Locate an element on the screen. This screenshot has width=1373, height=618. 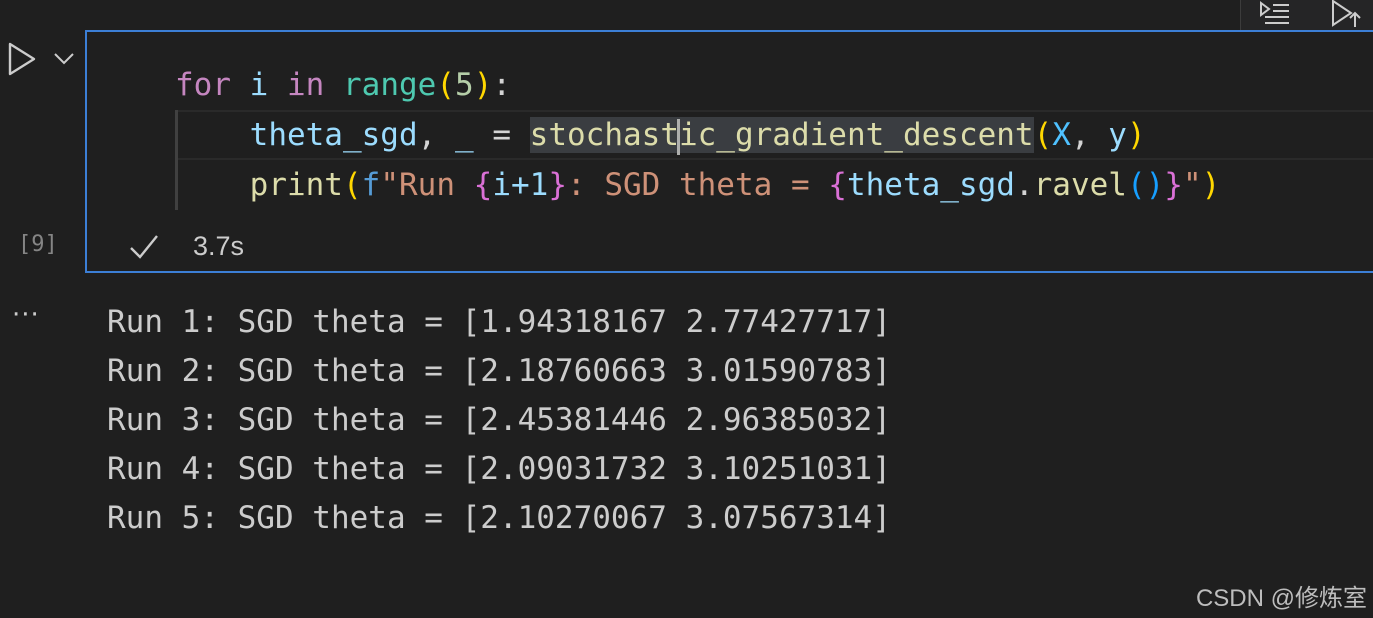
string: " is located at coordinates (1192, 185).